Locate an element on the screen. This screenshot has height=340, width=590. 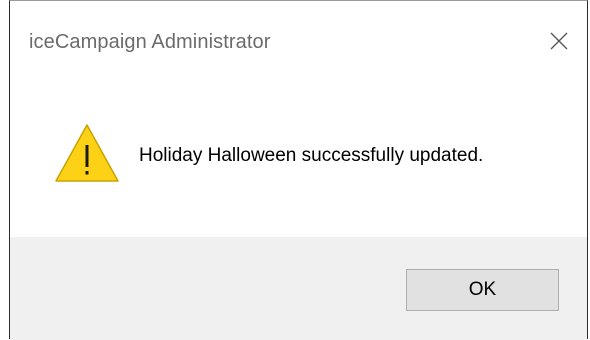
ok-button: OK is located at coordinates (482, 290).